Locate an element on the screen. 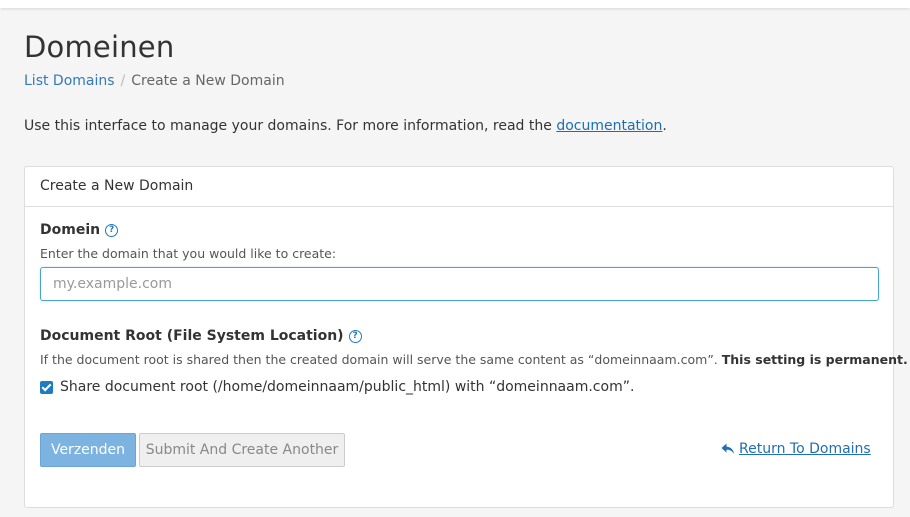  docroot-label: Document Root (File System Location) ? is located at coordinates (201, 336).